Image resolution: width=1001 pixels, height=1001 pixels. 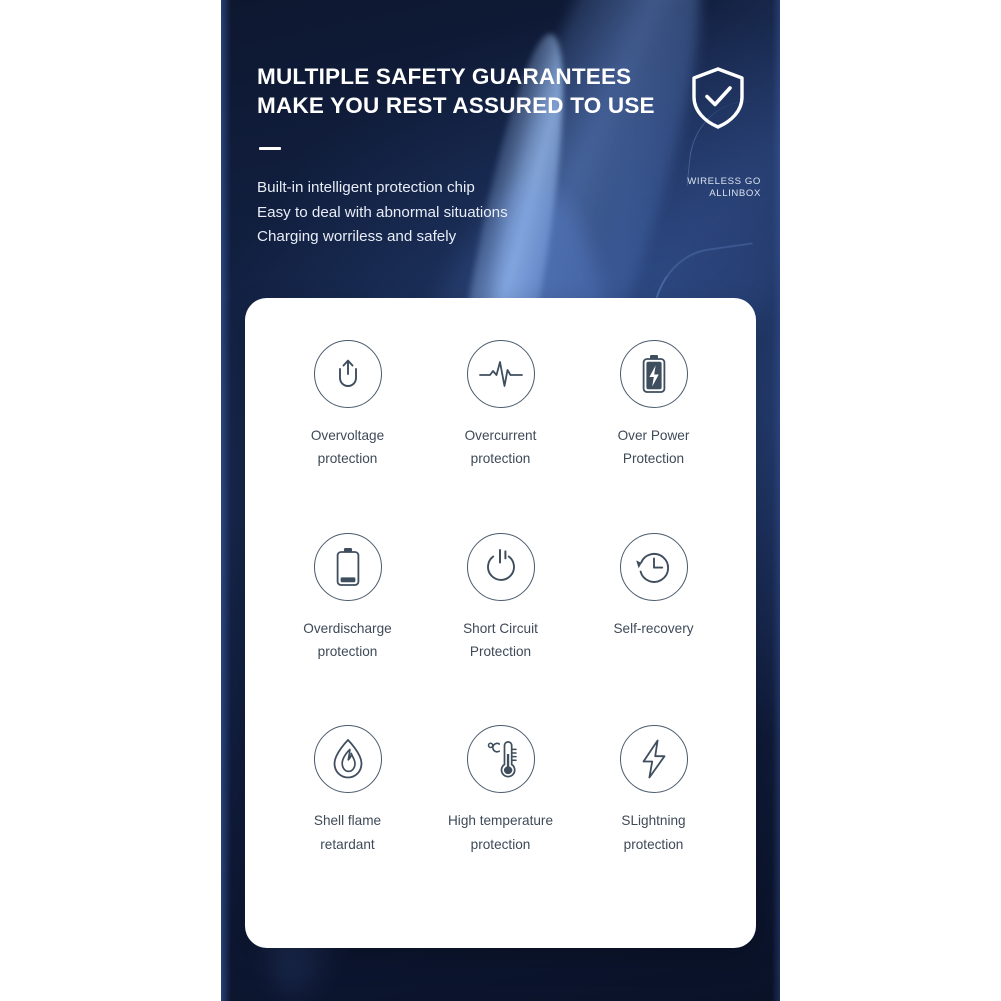 What do you see at coordinates (691, 188) in the screenshot?
I see `brand-mark: WIRELESS GO ALLINBOX` at bounding box center [691, 188].